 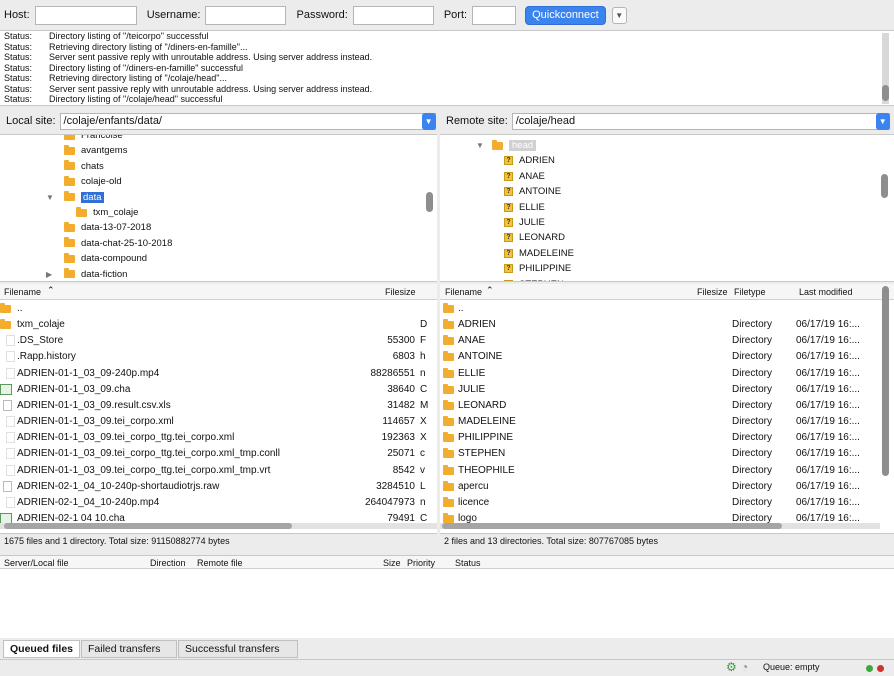 What do you see at coordinates (218, 390) in the screenshot?
I see `file-row: ADRIEN-01-1_03_09.cha 38640 C` at bounding box center [218, 390].